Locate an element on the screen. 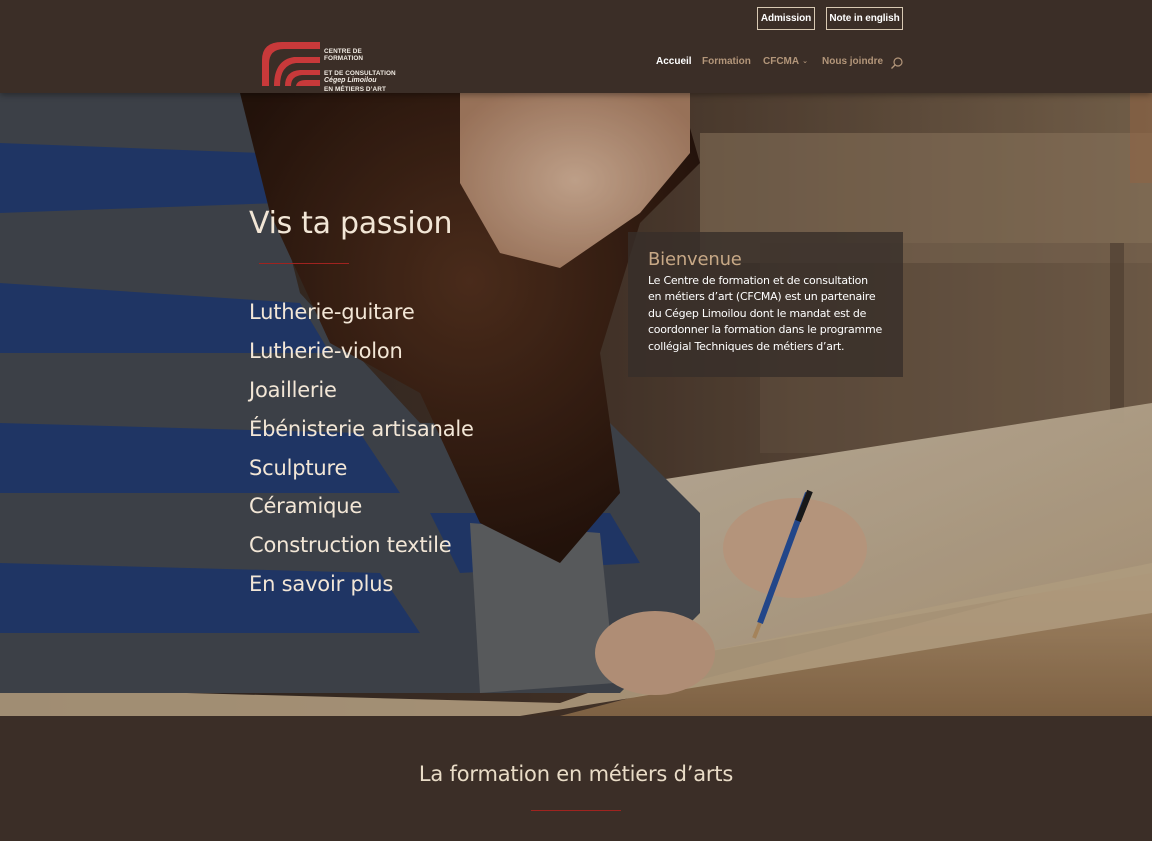 Image resolution: width=1152 pixels, height=841 pixels. section-divider is located at coordinates (576, 810).